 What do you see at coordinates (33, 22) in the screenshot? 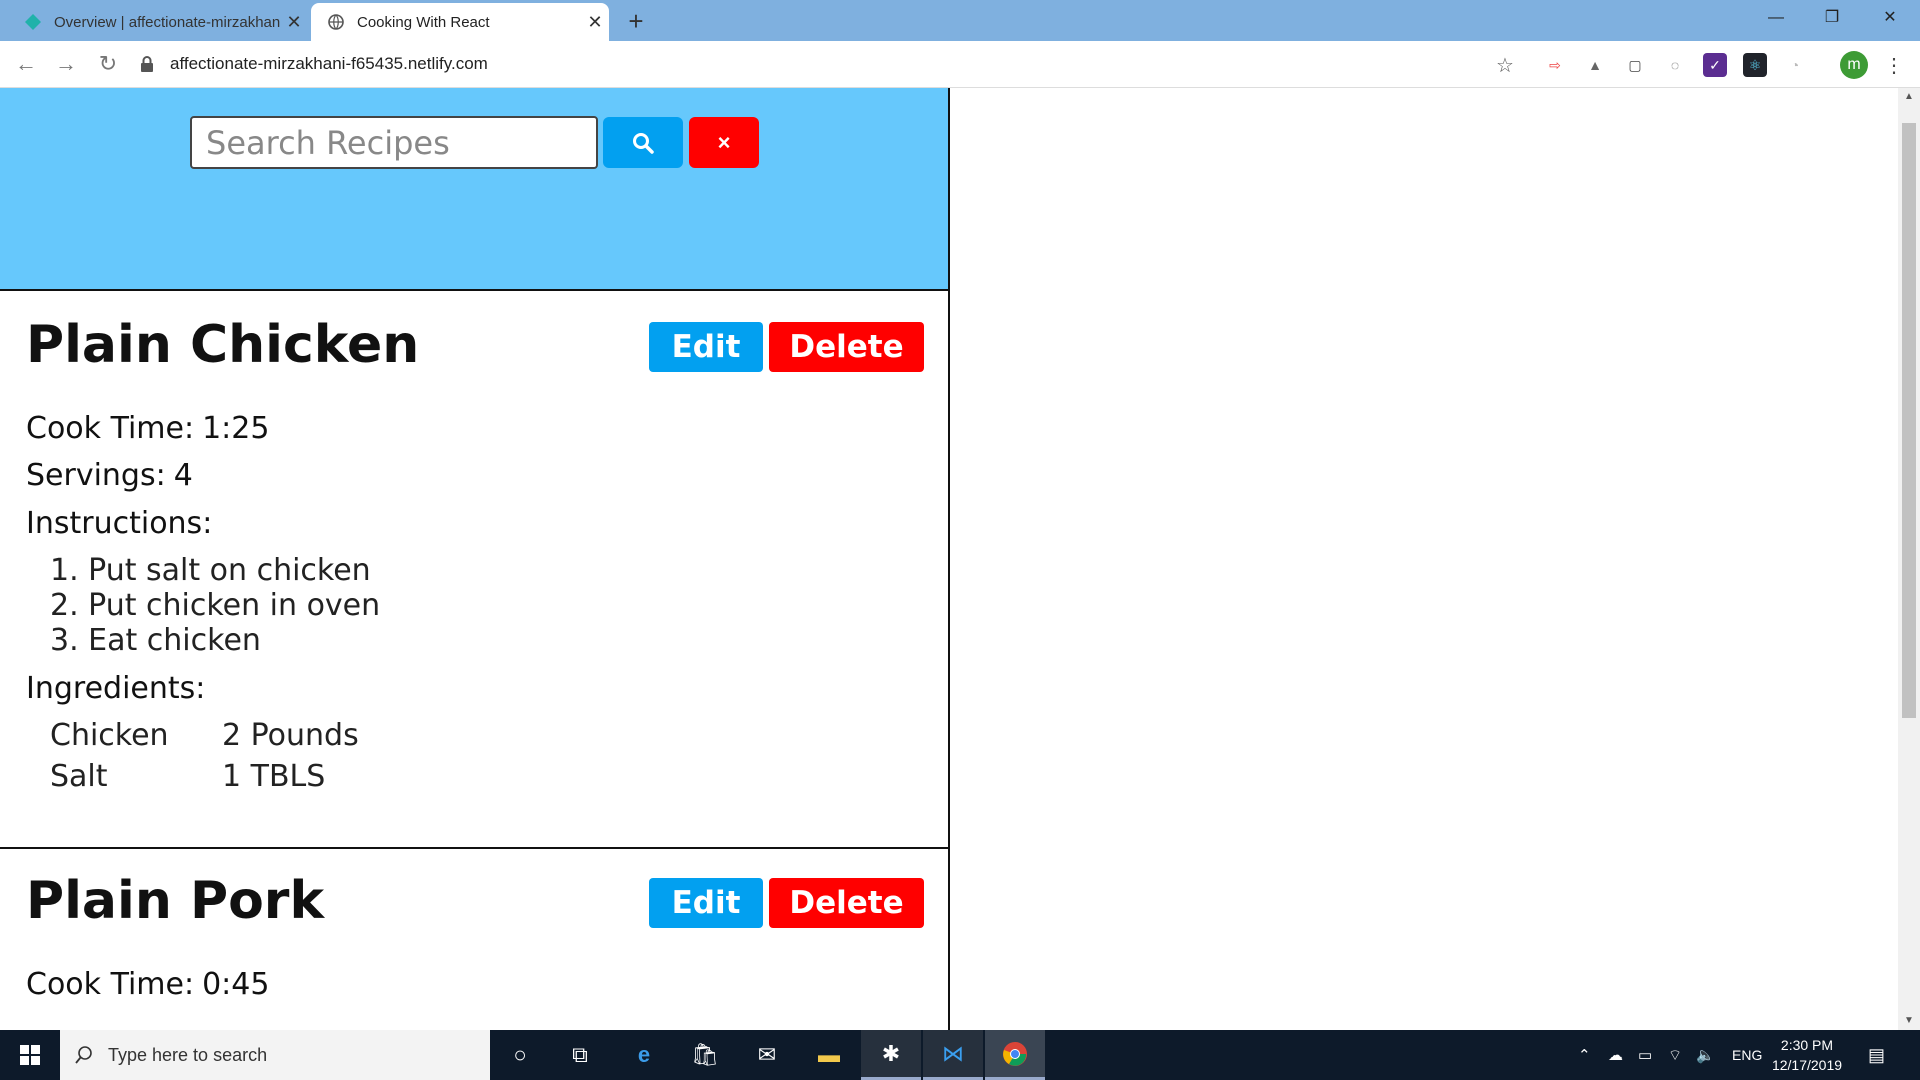
I see `netlify-icon` at bounding box center [33, 22].